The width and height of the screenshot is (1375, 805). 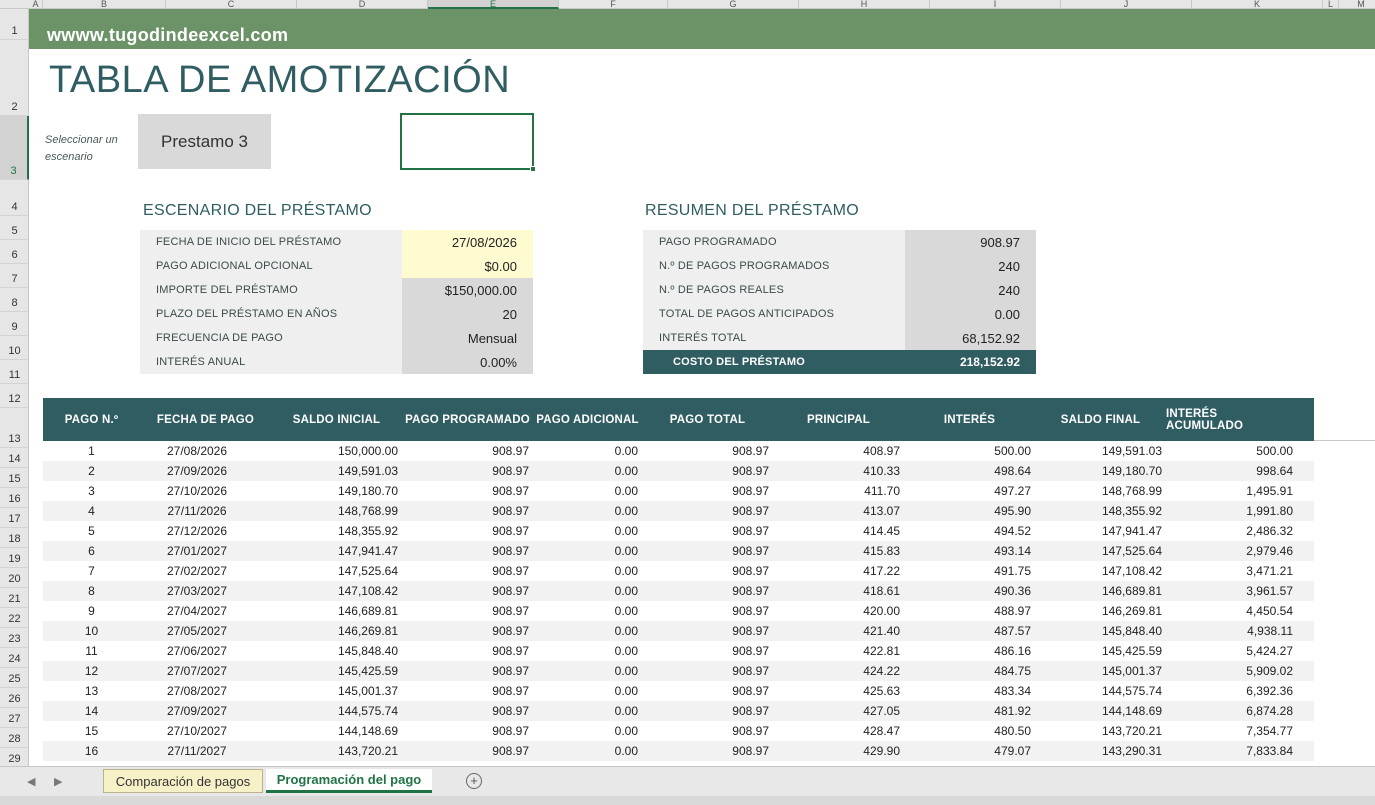 What do you see at coordinates (1229, 671) in the screenshot?
I see `table-cell: 5,909.02` at bounding box center [1229, 671].